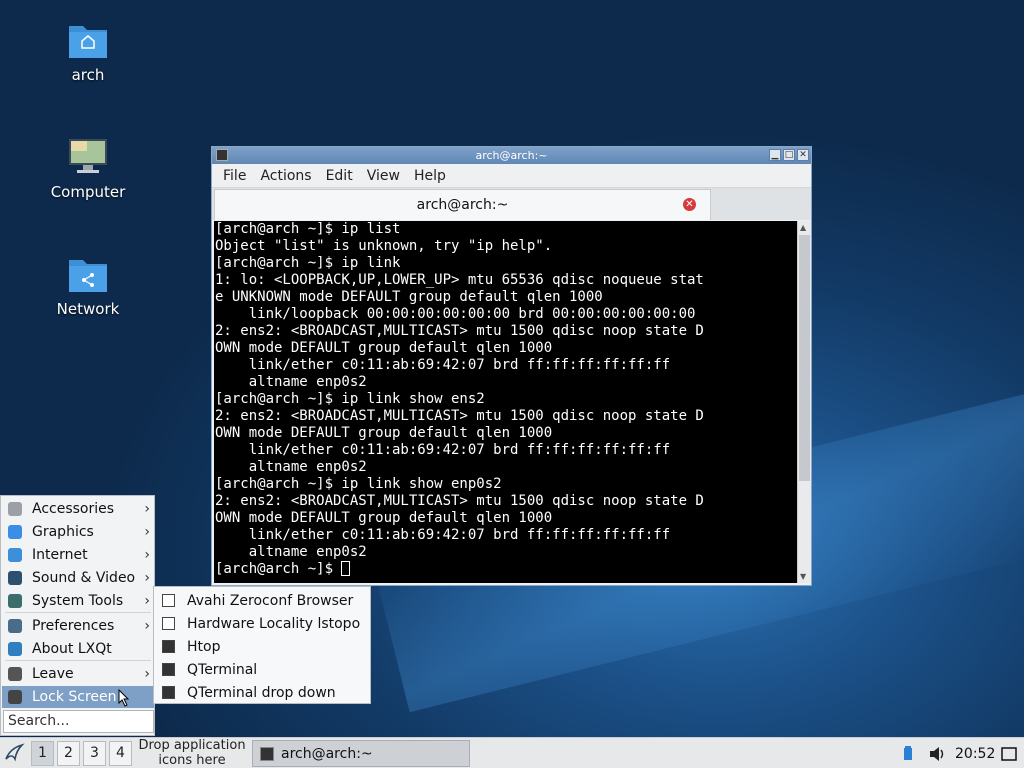  I want to click on desktop-switch-1: 1, so click(42, 753).